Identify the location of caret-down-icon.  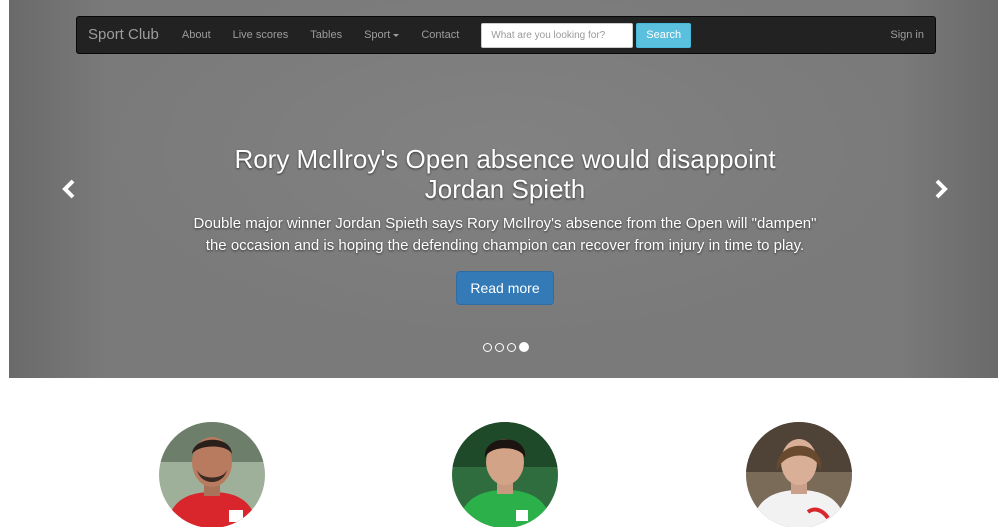
(396, 35).